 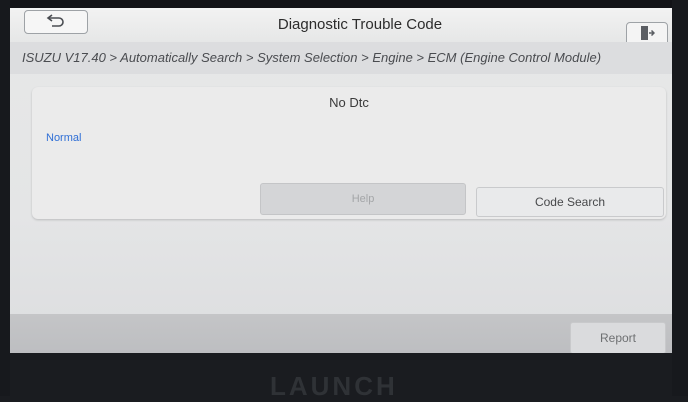 I want to click on dtc-message: No Dtc, so click(x=349, y=102).